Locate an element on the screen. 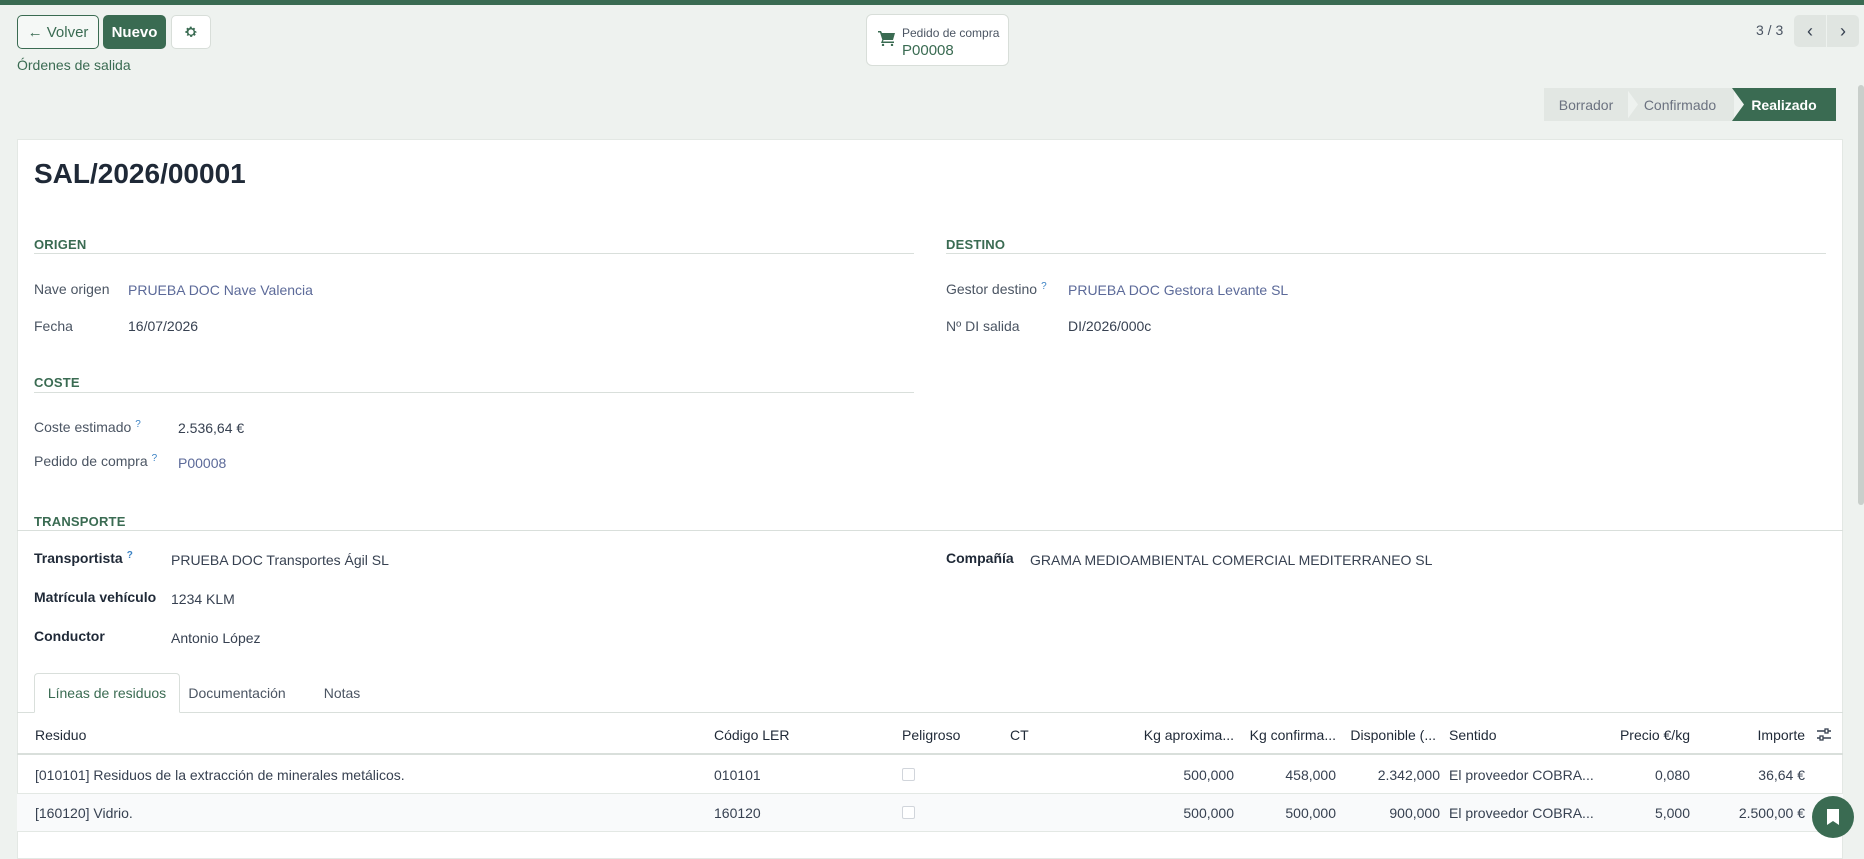  cell-codigo-ler: 160120 is located at coordinates (737, 813).